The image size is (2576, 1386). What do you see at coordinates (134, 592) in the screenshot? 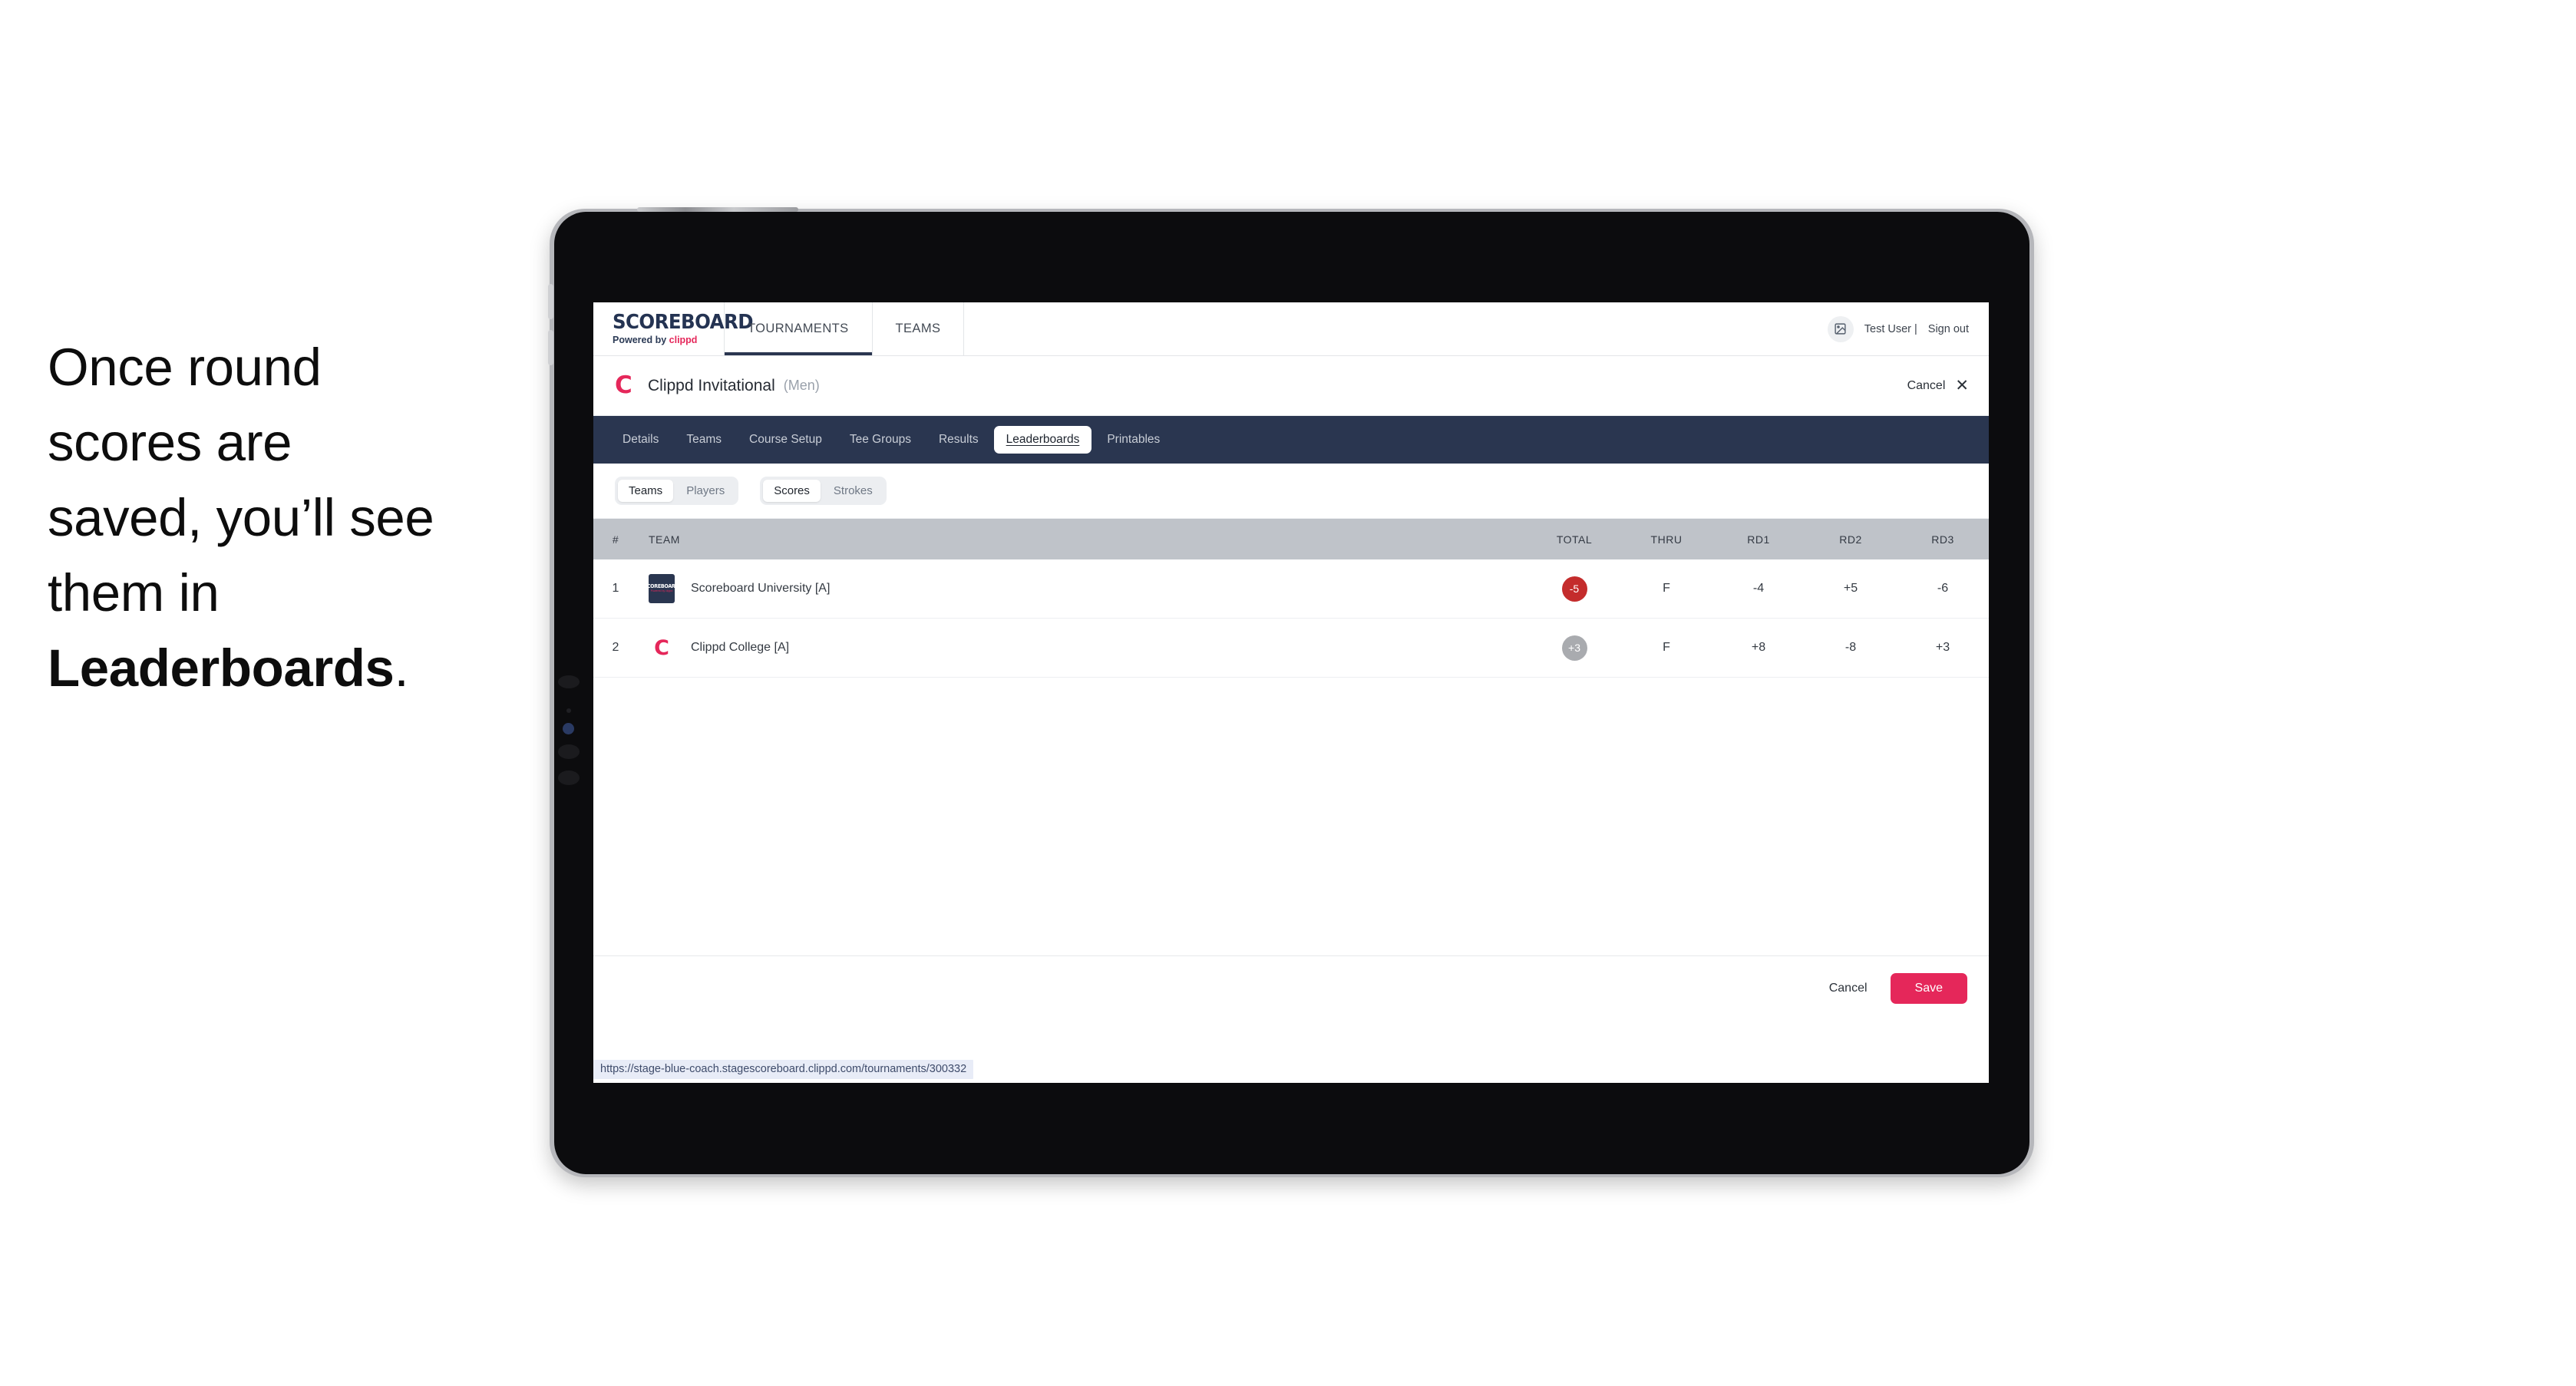
I see `caption-line-4: them in` at bounding box center [134, 592].